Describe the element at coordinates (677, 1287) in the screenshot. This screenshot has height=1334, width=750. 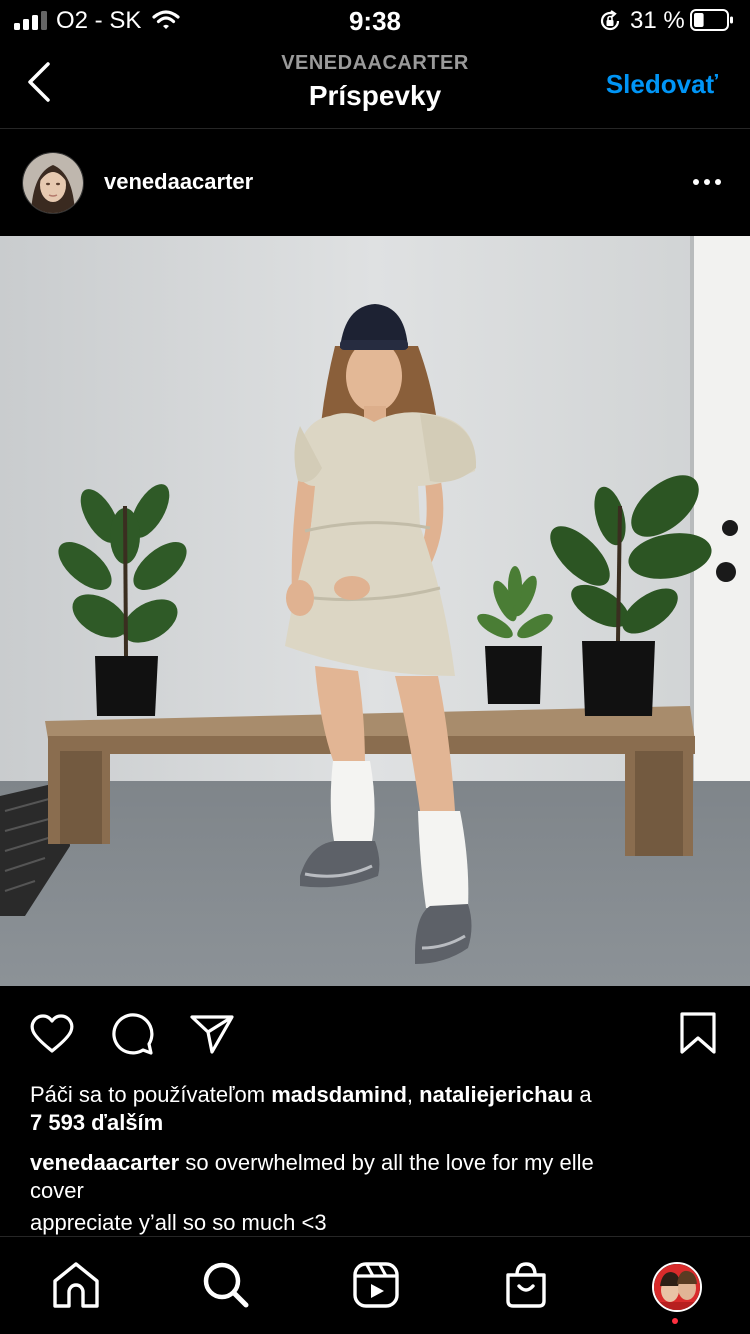
I see `profile-avatar` at that location.